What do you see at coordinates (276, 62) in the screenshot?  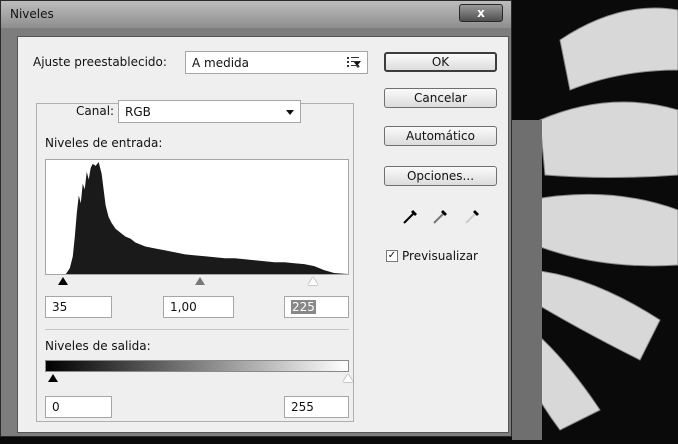 I see `preset-dropdown: A medida` at bounding box center [276, 62].